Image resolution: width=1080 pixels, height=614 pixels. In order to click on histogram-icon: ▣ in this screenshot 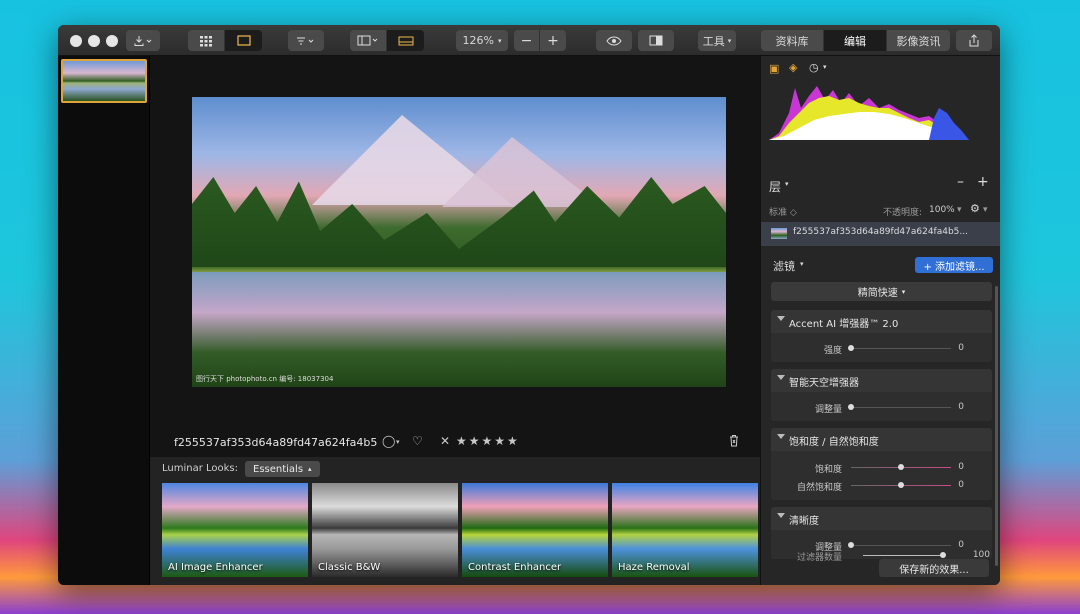, I will do `click(774, 68)`.